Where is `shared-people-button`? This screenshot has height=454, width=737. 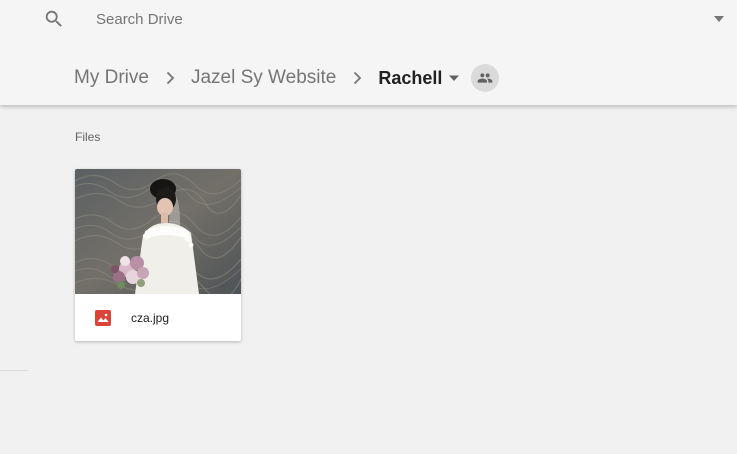 shared-people-button is located at coordinates (485, 78).